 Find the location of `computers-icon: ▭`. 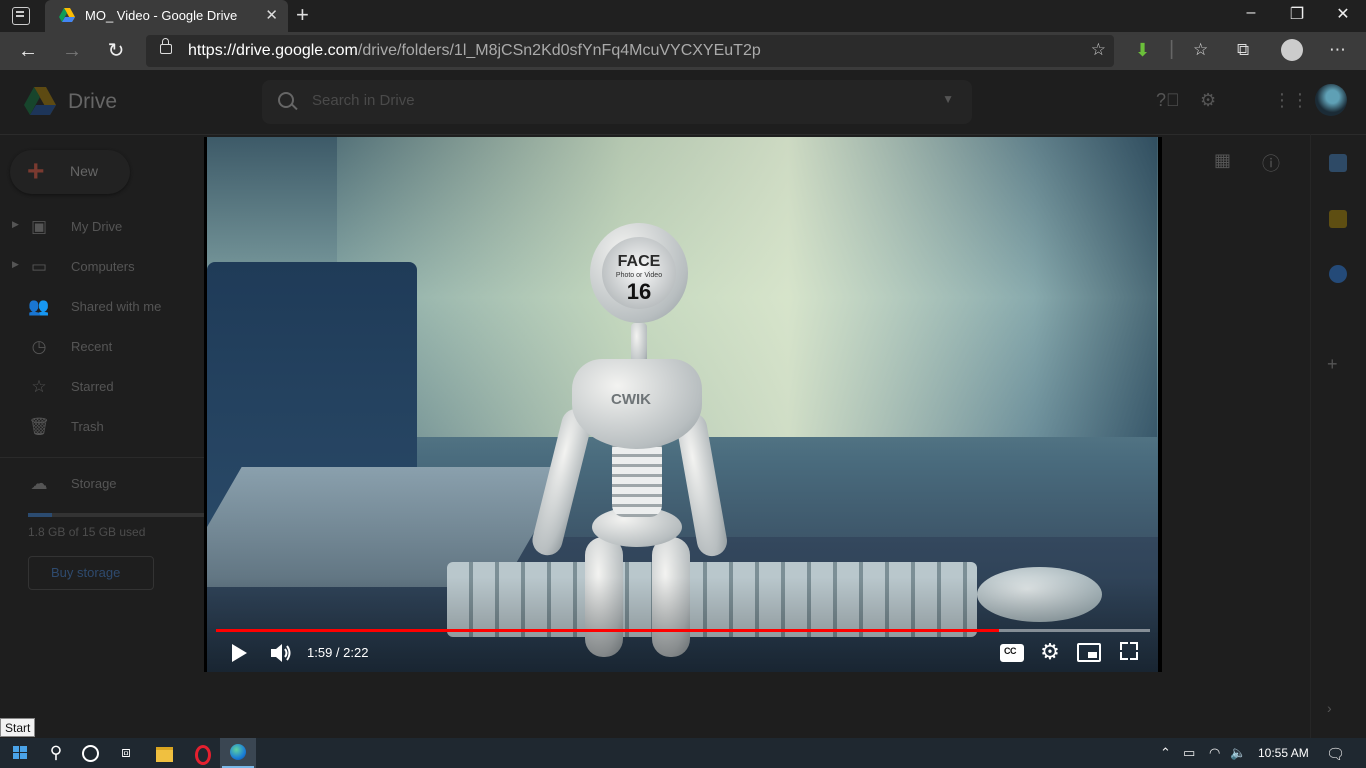

computers-icon: ▭ is located at coordinates (39, 266).